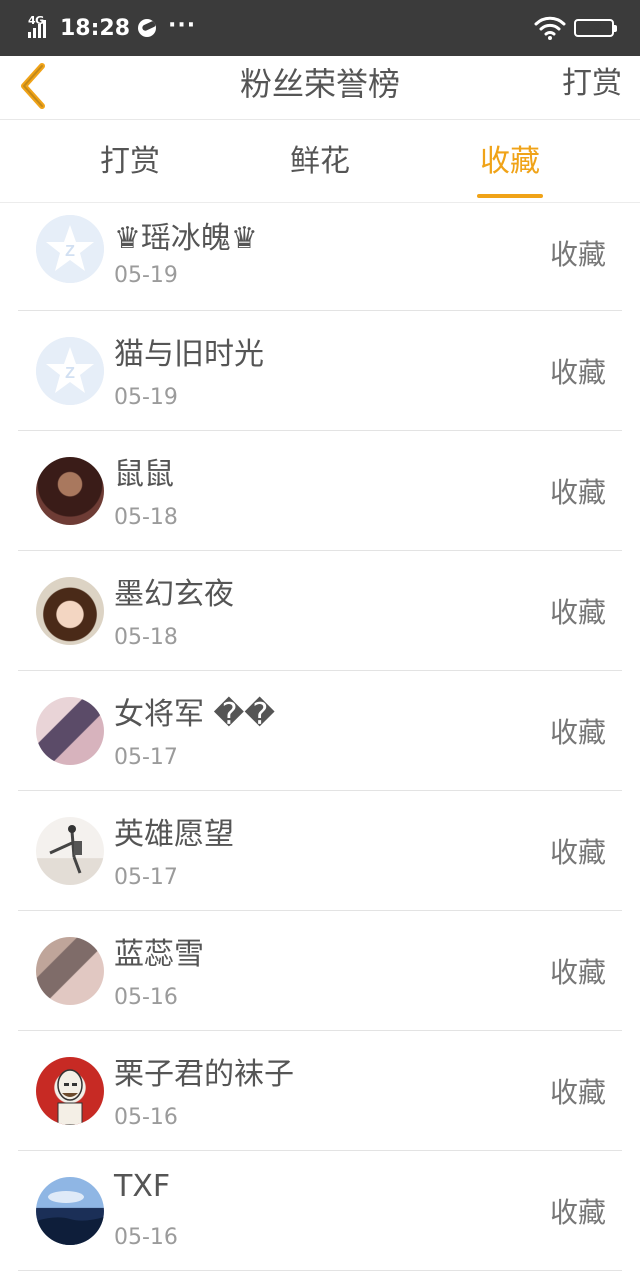 The width and height of the screenshot is (640, 1276). What do you see at coordinates (320, 611) in the screenshot?
I see `list-item: 墨幻玄夜 05-18 收藏` at bounding box center [320, 611].